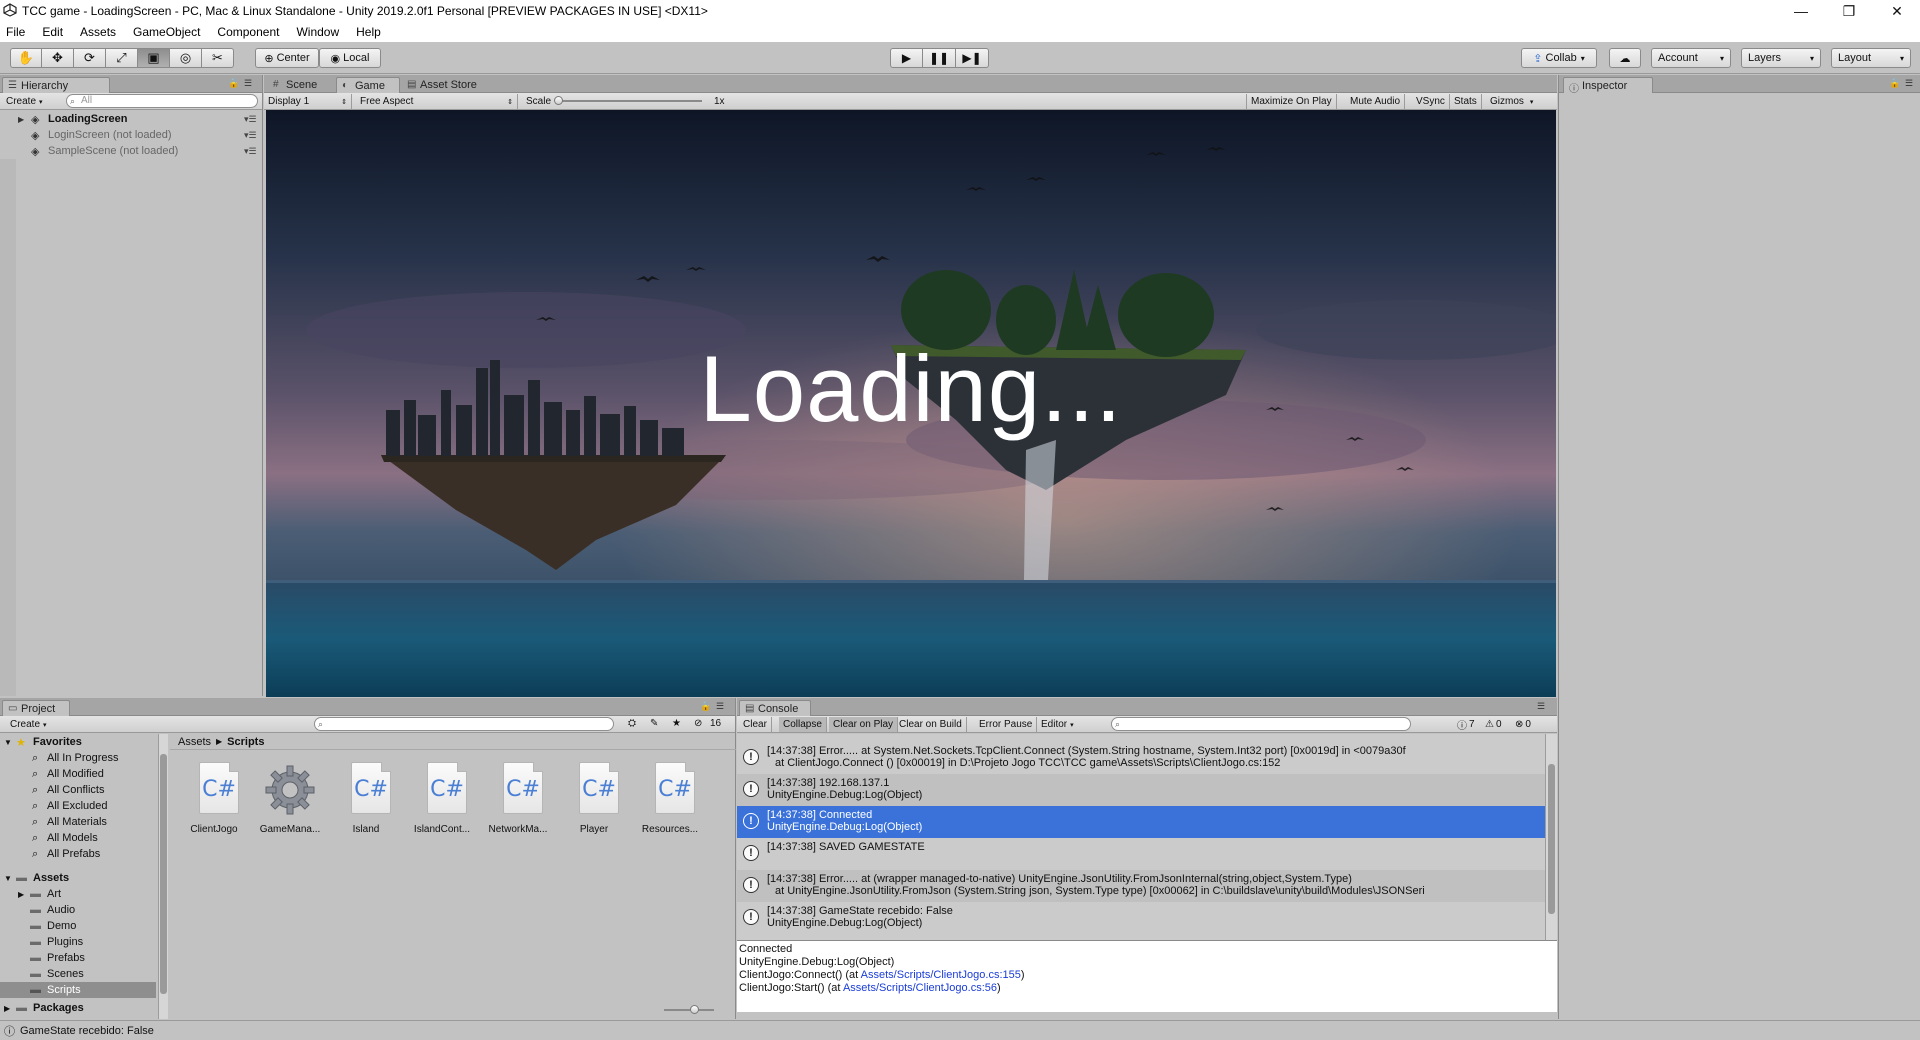 This screenshot has width=1920, height=1040. What do you see at coordinates (676, 723) in the screenshot?
I see `favorite-star-icon: ★` at bounding box center [676, 723].